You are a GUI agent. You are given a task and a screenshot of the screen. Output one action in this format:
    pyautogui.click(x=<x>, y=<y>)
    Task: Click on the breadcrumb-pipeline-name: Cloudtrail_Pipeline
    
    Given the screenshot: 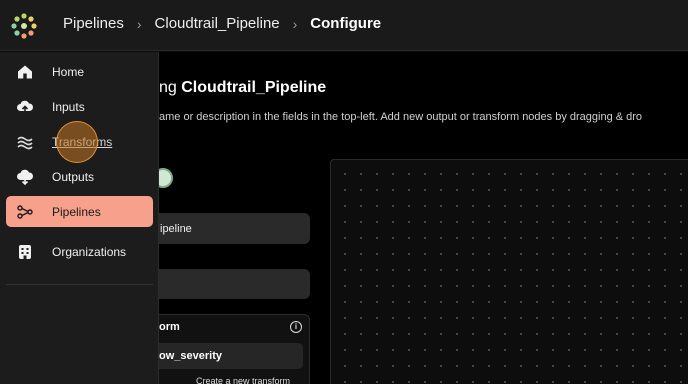 What is the action you would take?
    pyautogui.click(x=217, y=23)
    